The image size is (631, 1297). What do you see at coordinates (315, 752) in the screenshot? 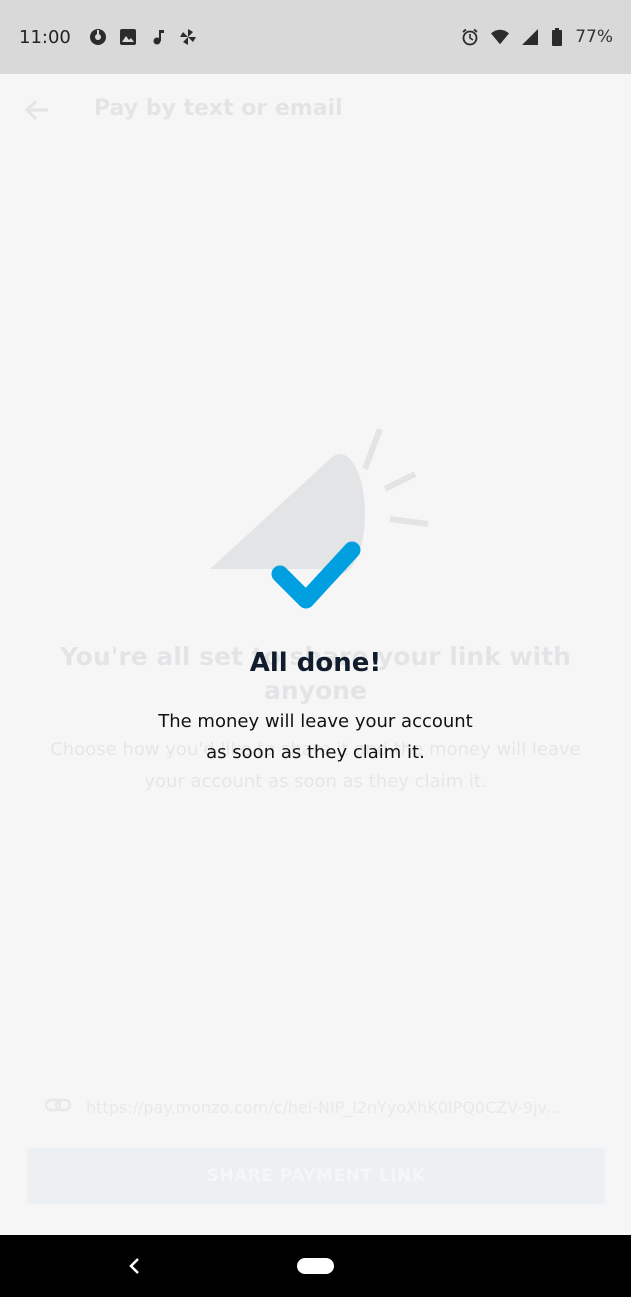
I see `success-message-line-2: as soon as they claim it.` at bounding box center [315, 752].